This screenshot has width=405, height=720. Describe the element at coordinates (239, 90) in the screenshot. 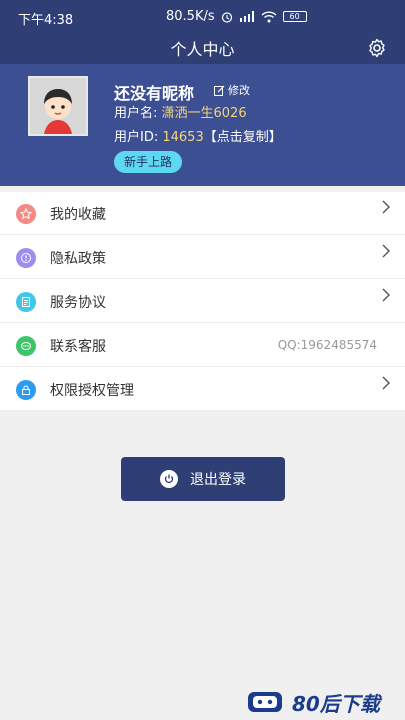

I see `edit-label: 修改` at that location.